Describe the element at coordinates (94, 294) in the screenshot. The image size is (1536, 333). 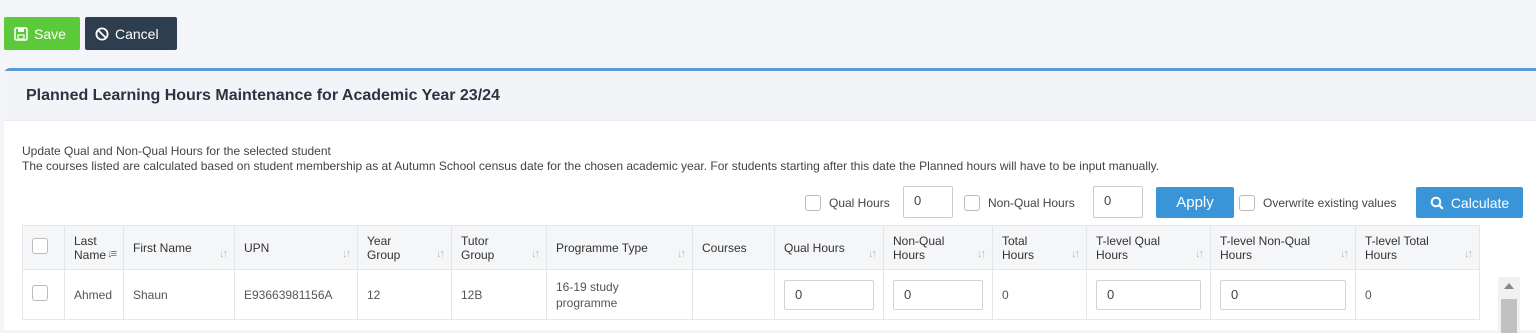
I see `cell-last-name: Ahmed` at that location.